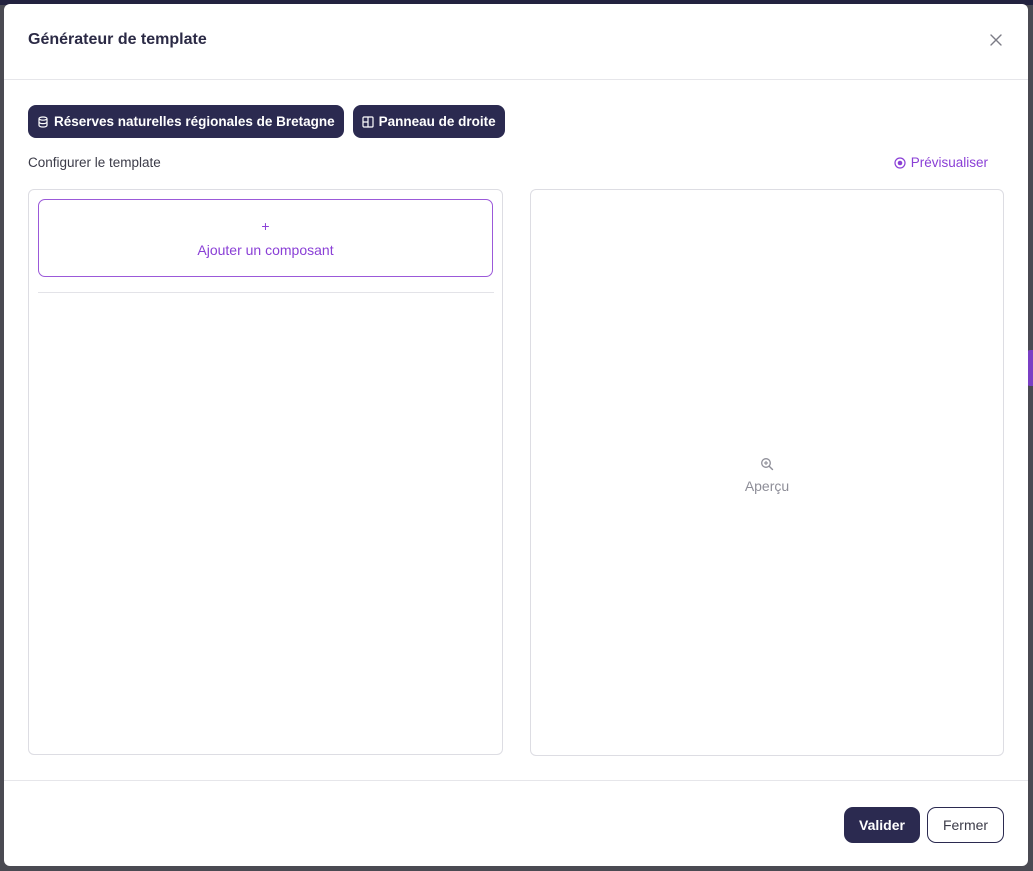 This screenshot has width=1033, height=871. Describe the element at coordinates (266, 292) in the screenshot. I see `panel-divider` at that location.